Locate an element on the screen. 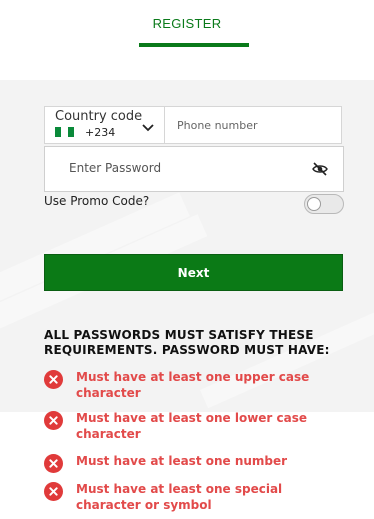 This screenshot has height=519, width=374. toggle-knob is located at coordinates (314, 204).